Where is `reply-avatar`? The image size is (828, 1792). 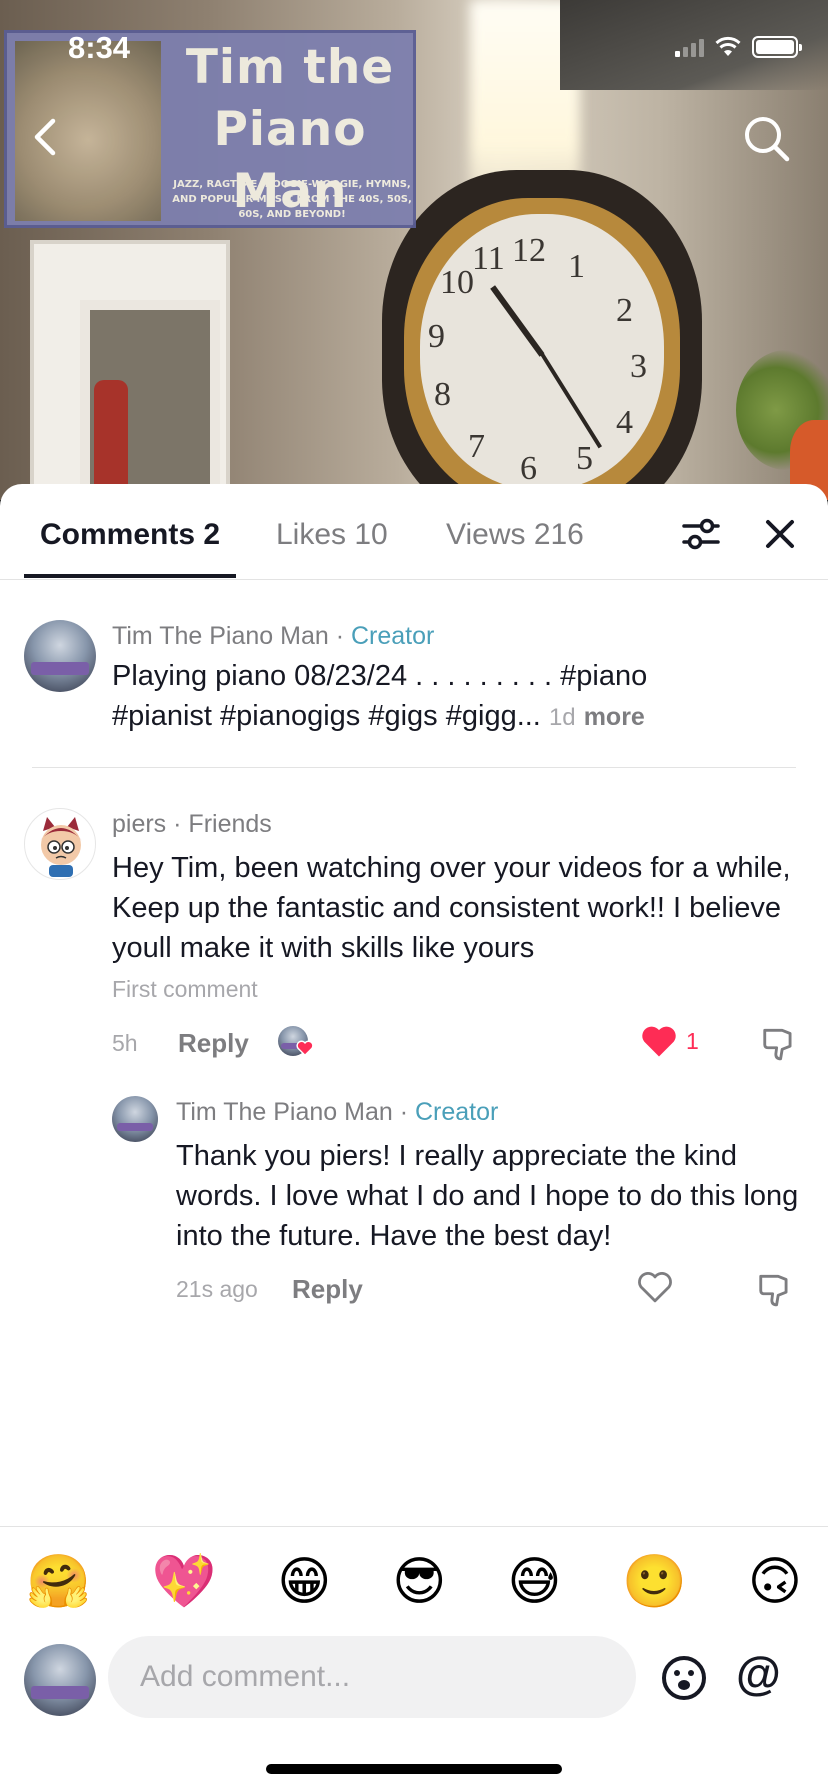 reply-avatar is located at coordinates (135, 1119).